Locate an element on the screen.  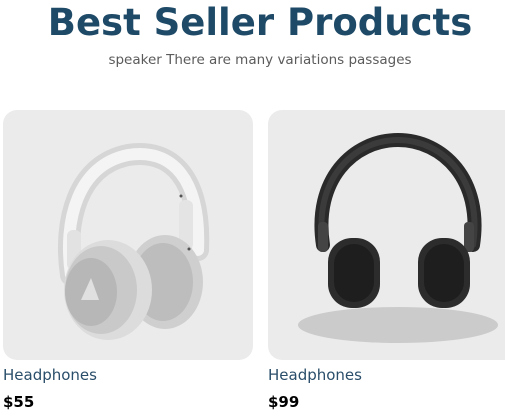
product-price: $55 is located at coordinates (19, 402).